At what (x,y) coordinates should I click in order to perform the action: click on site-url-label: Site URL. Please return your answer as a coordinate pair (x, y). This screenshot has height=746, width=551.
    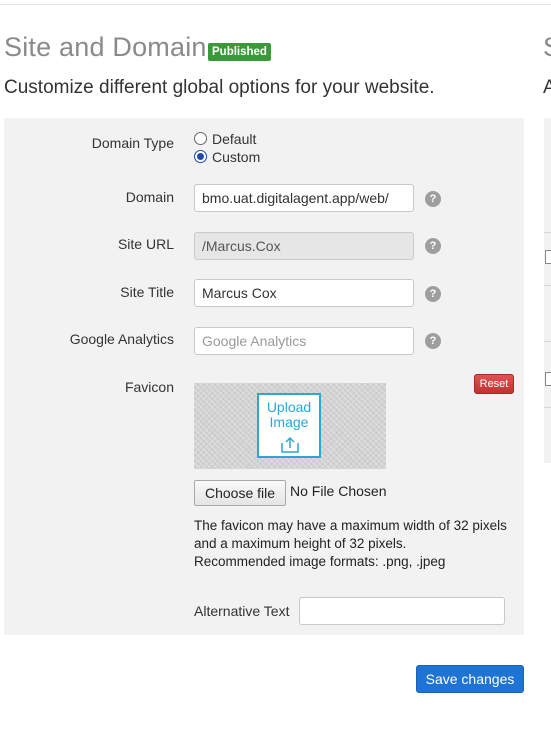
    Looking at the image, I should click on (145, 244).